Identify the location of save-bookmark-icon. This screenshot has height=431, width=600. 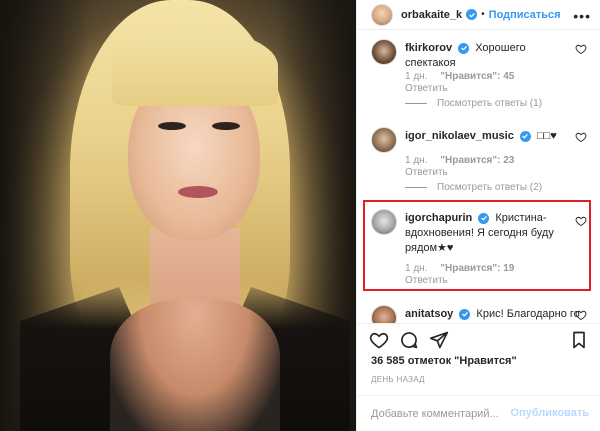
(579, 340).